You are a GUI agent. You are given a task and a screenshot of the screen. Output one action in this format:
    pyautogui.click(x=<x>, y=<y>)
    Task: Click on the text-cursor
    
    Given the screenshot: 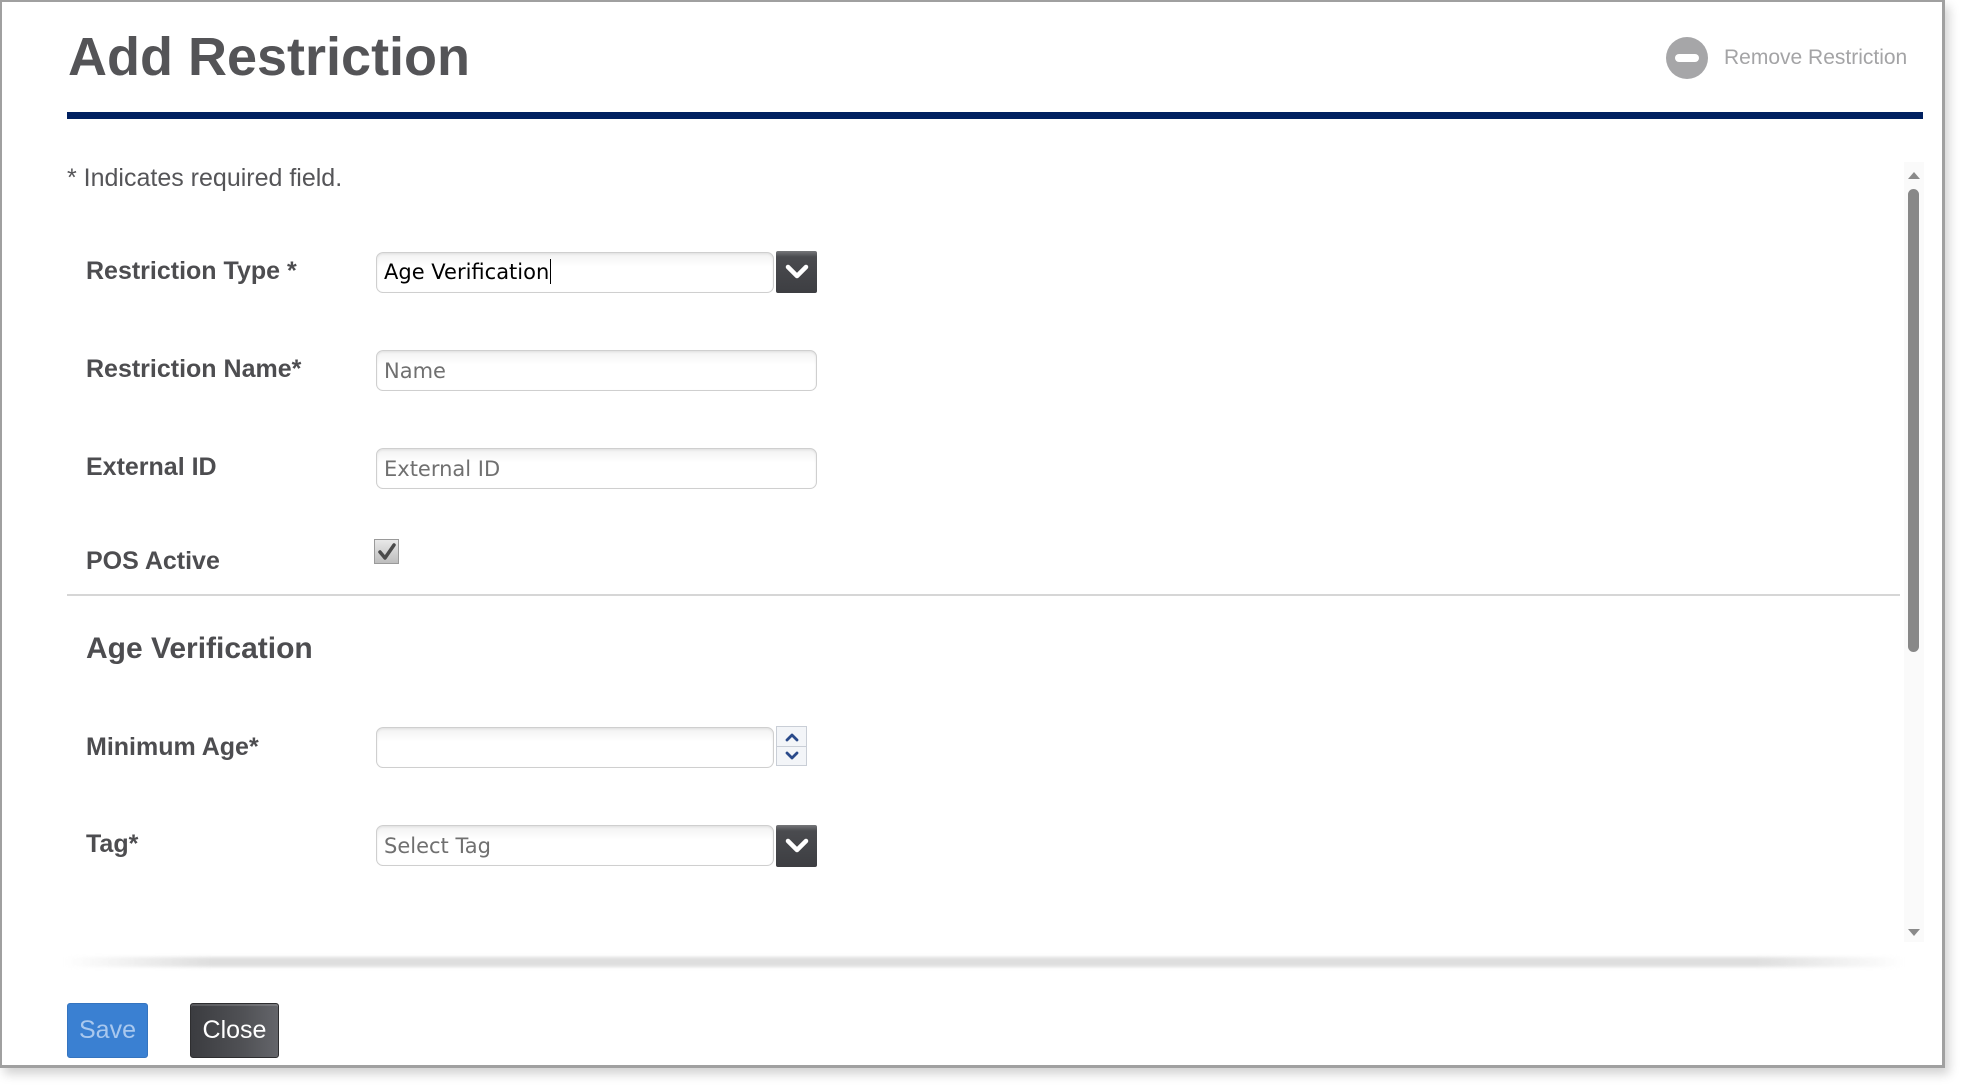 What is the action you would take?
    pyautogui.click(x=551, y=271)
    